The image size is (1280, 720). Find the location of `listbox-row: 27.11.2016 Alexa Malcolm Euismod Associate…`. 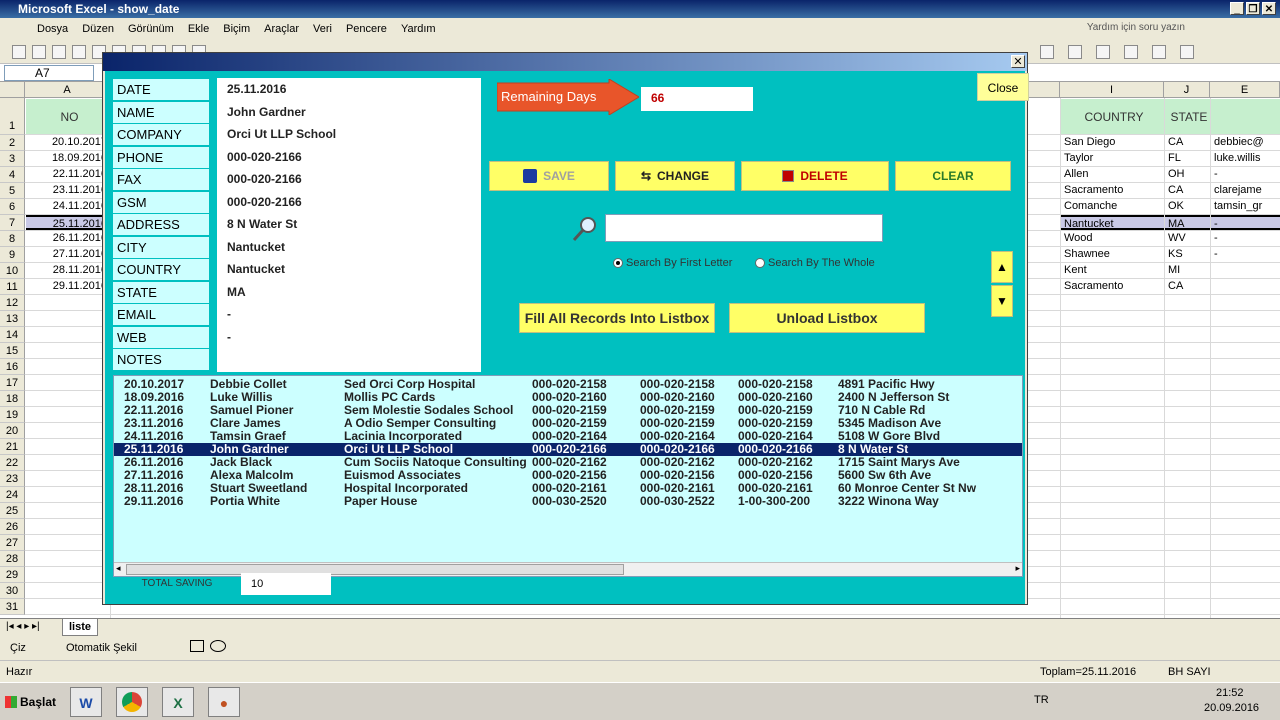

listbox-row: 27.11.2016 Alexa Malcolm Euismod Associate… is located at coordinates (568, 475).